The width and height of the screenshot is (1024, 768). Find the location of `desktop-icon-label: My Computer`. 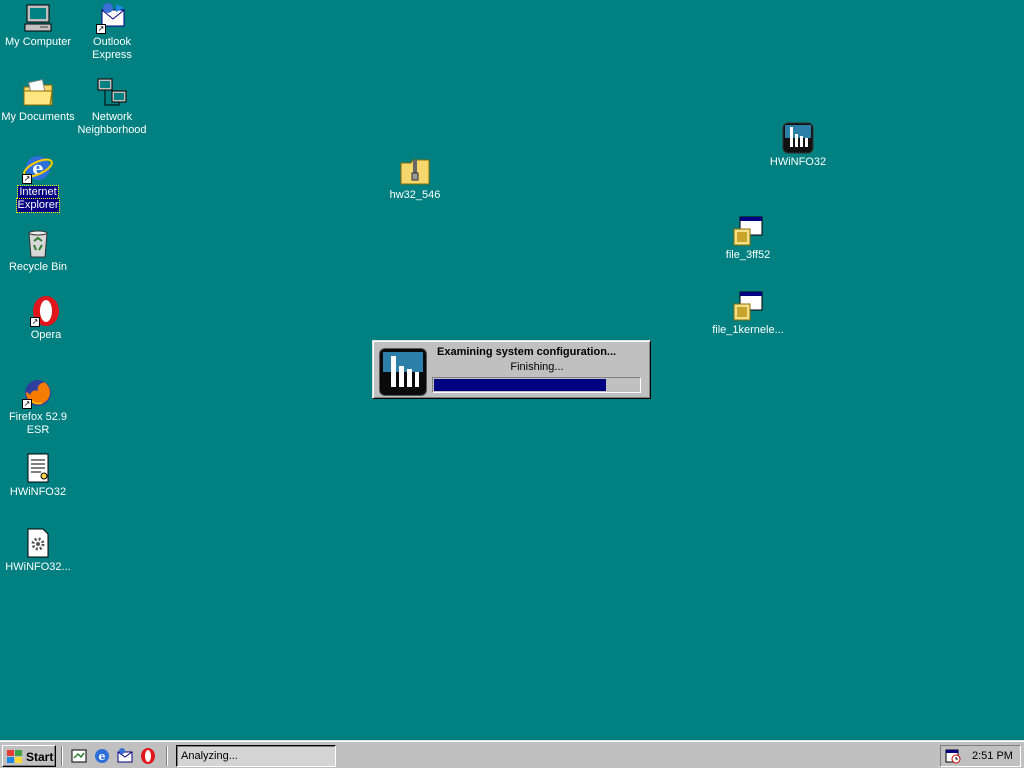

desktop-icon-label: My Computer is located at coordinates (38, 42).